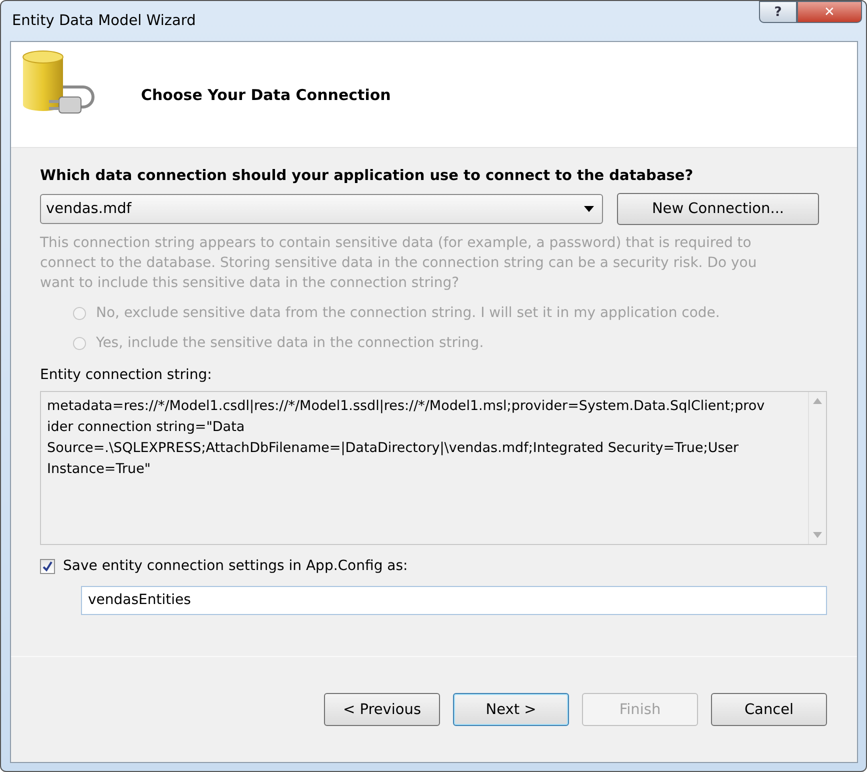 The image size is (867, 772). I want to click on checkbox, so click(47, 566).